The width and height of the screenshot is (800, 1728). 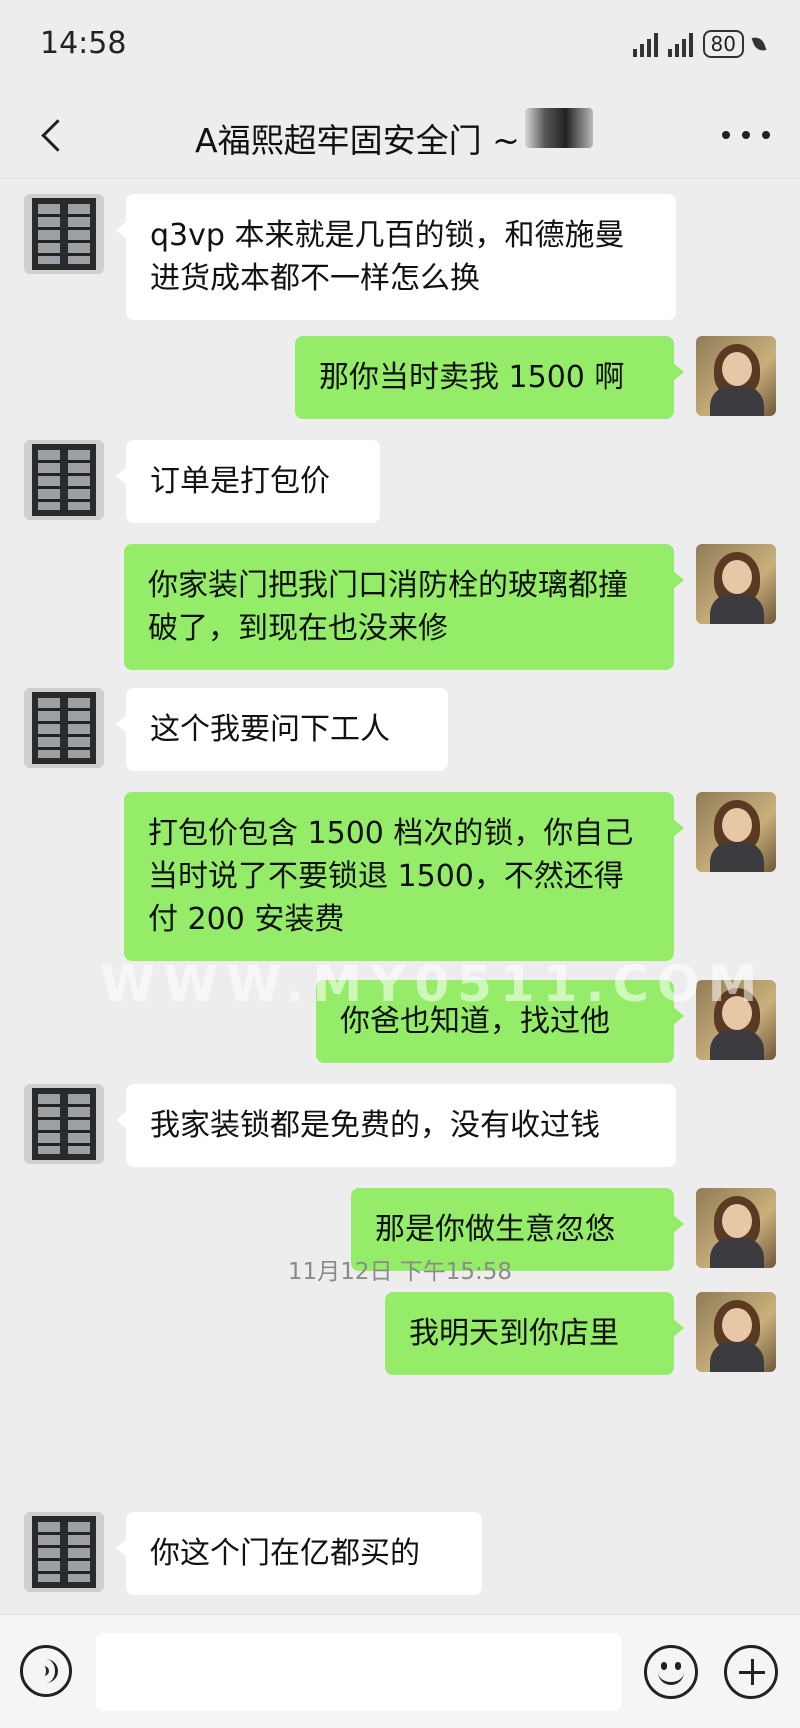 What do you see at coordinates (759, 44) in the screenshot?
I see `power-saving-icon` at bounding box center [759, 44].